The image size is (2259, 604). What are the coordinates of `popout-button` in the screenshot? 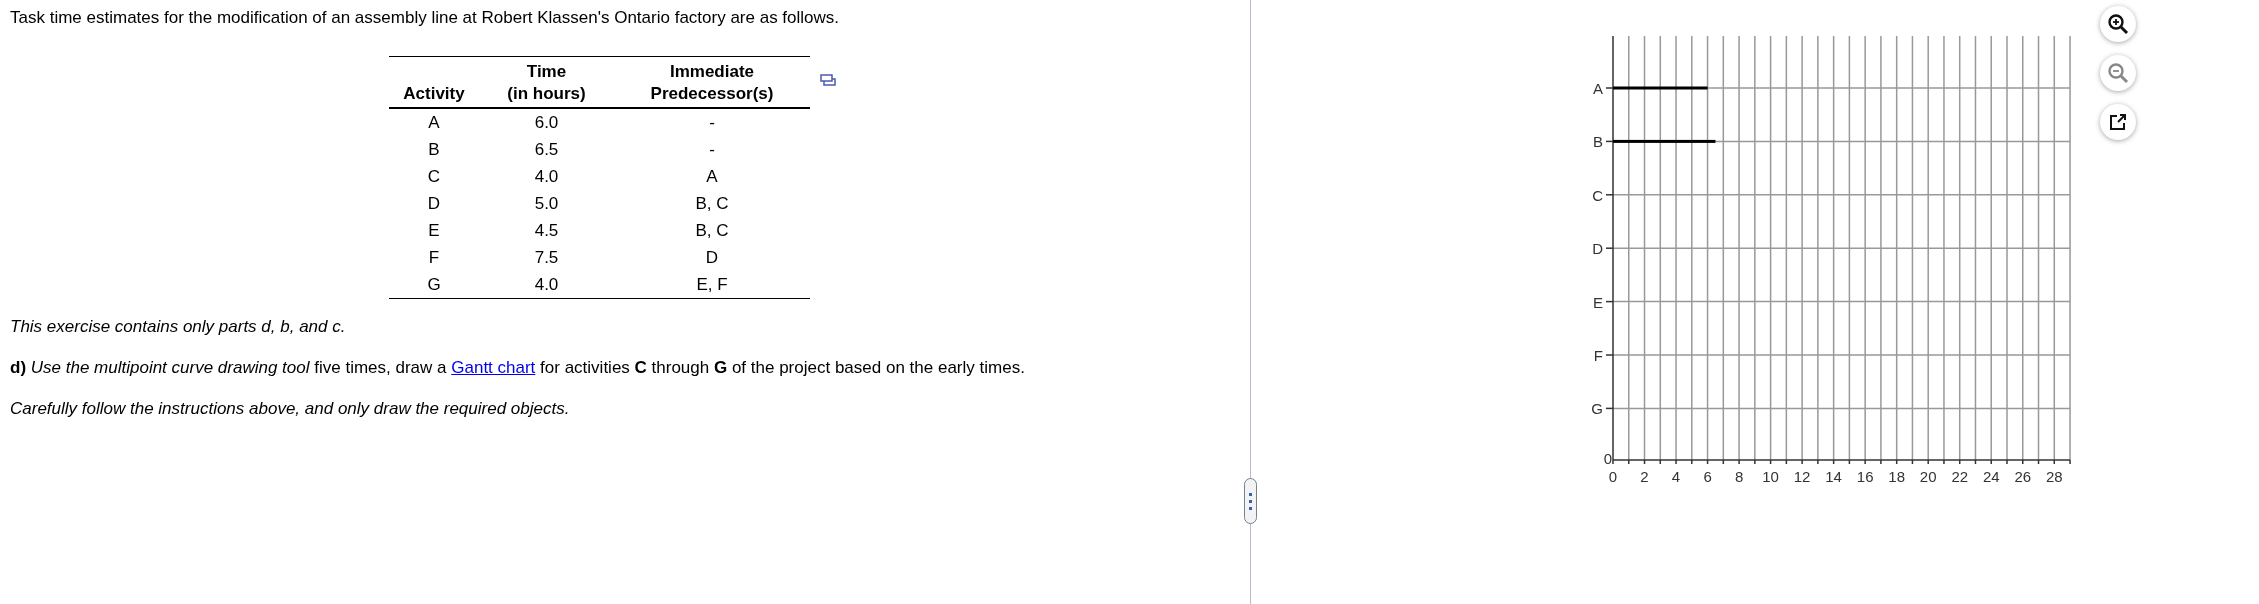 It's located at (2118, 122).